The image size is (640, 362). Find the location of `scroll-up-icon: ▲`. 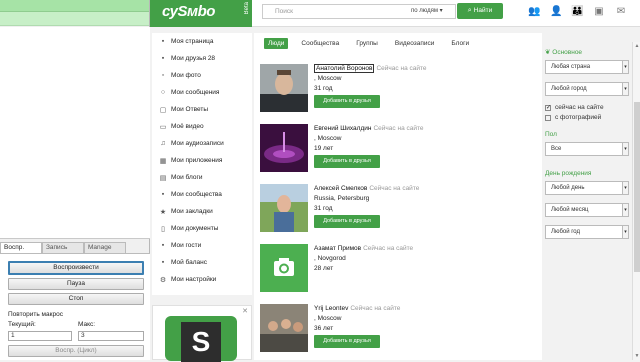

scroll-up-icon: ▲ is located at coordinates (637, 46).